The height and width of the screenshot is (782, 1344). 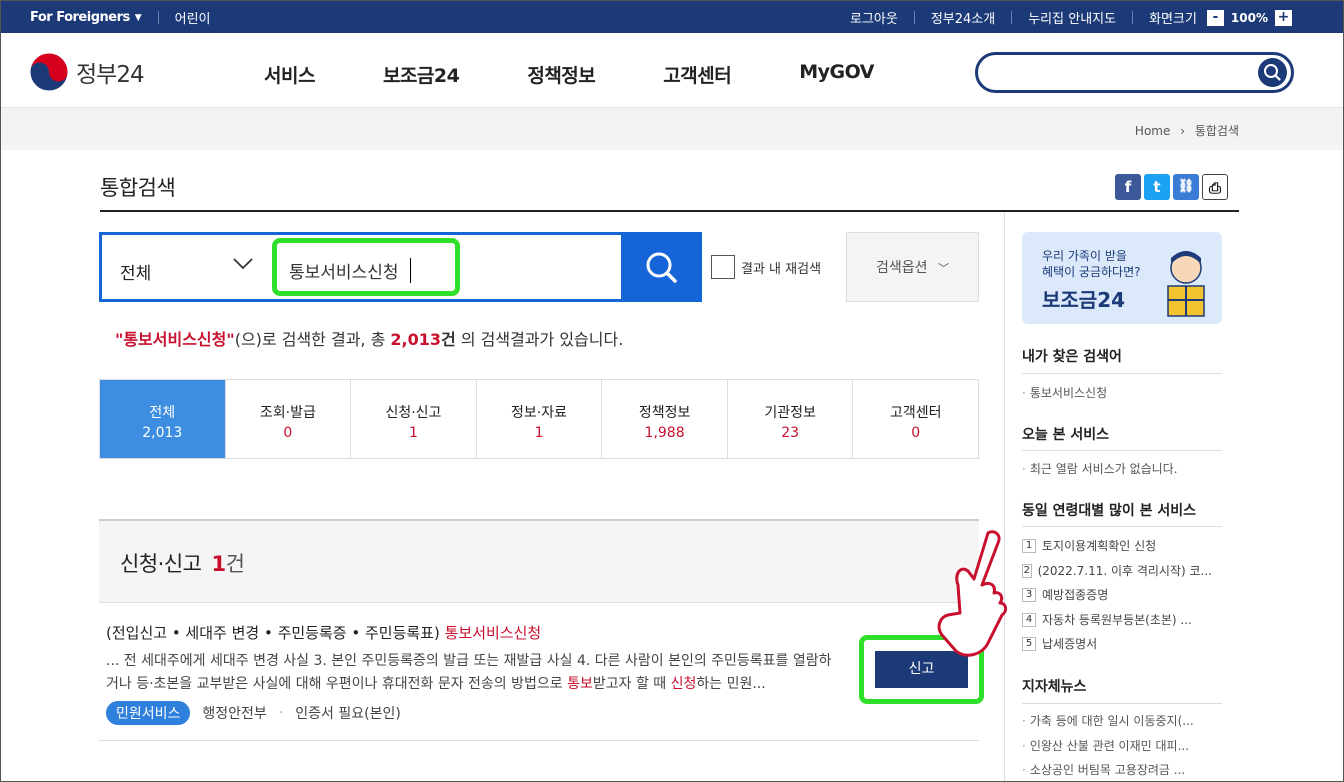 What do you see at coordinates (1099, 546) in the screenshot?
I see `age-rank-label: 토지이용계획확인 신청` at bounding box center [1099, 546].